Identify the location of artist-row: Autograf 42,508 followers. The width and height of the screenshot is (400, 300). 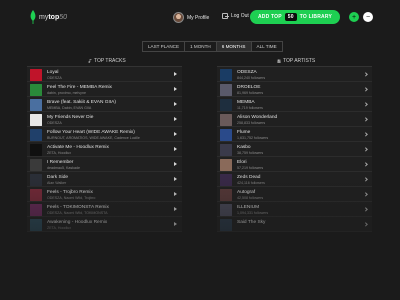
(294, 194).